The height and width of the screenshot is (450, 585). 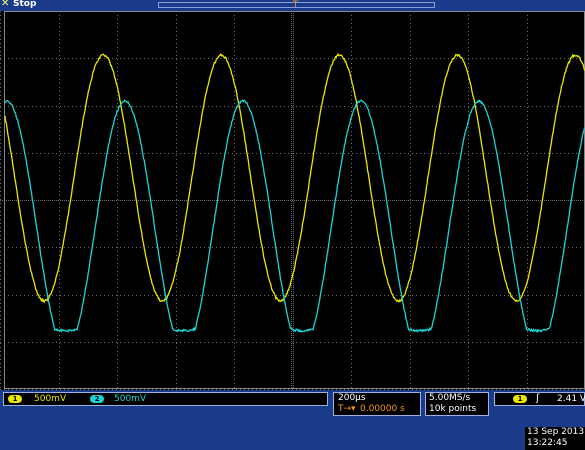 What do you see at coordinates (382, 409) in the screenshot?
I see `trigger-delay: 0.00000 s` at bounding box center [382, 409].